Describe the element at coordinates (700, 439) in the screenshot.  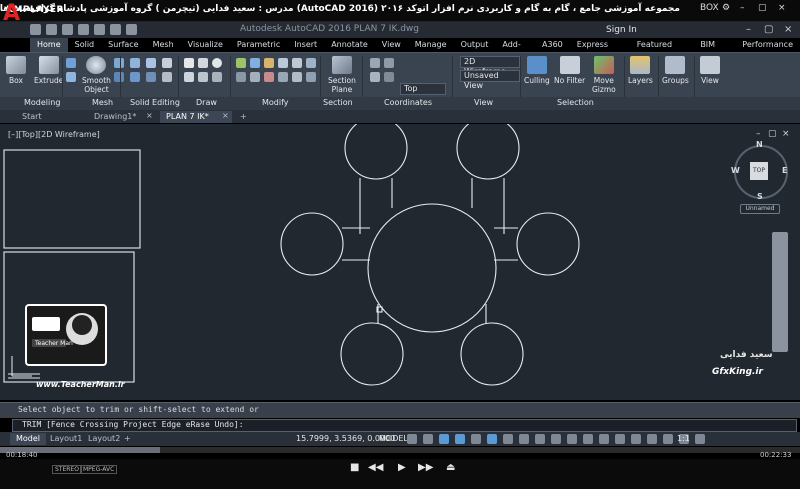
I see `customization-icon` at that location.